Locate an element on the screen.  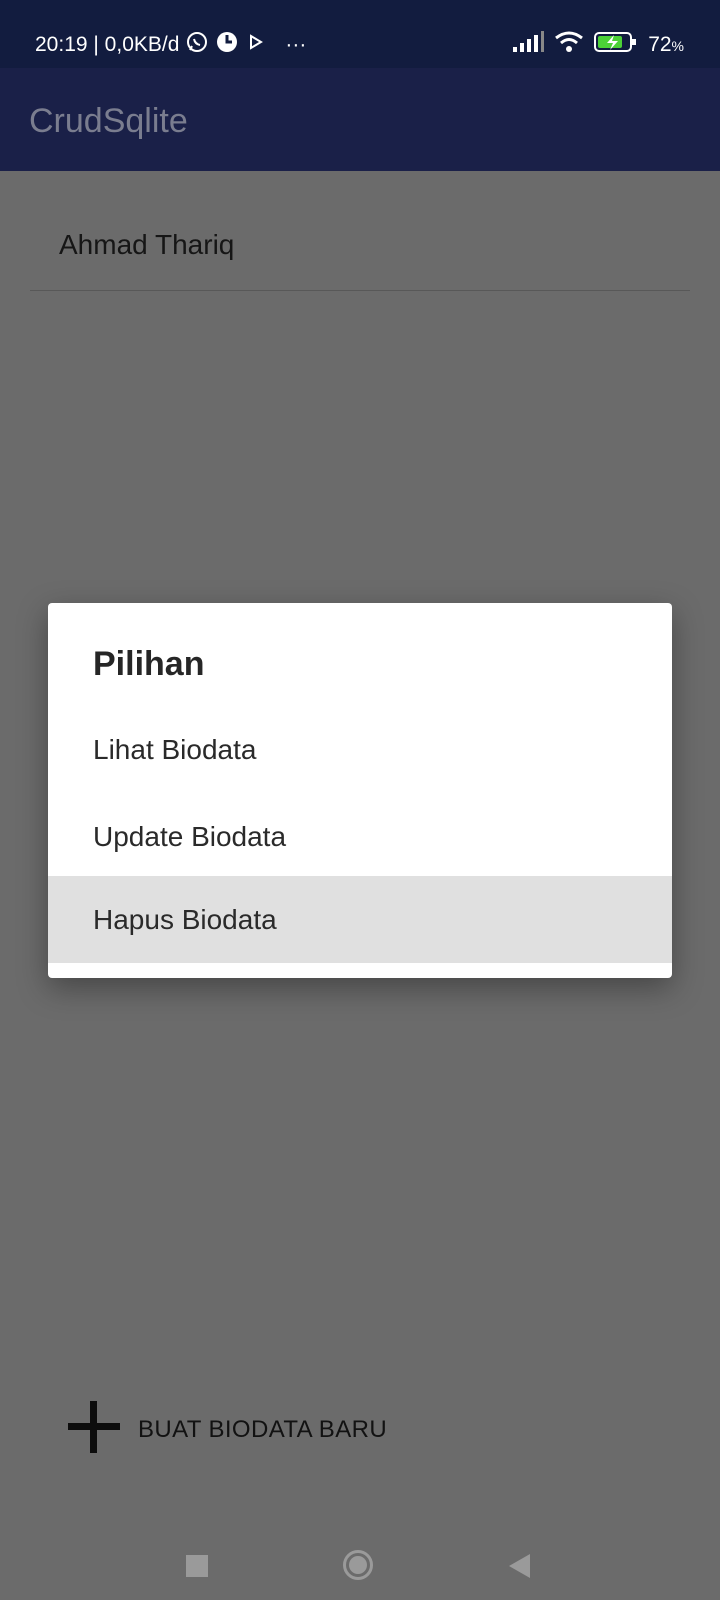
navigation-bar is located at coordinates (360, 1555).